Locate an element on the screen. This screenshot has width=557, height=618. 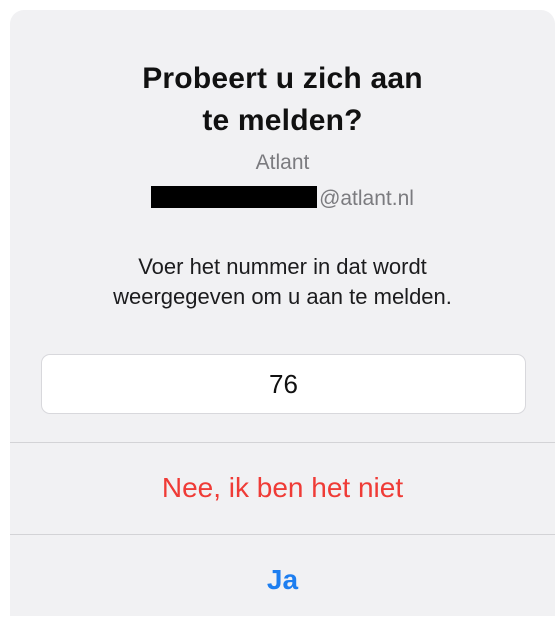
account-email: @atlant.nl is located at coordinates (282, 198).